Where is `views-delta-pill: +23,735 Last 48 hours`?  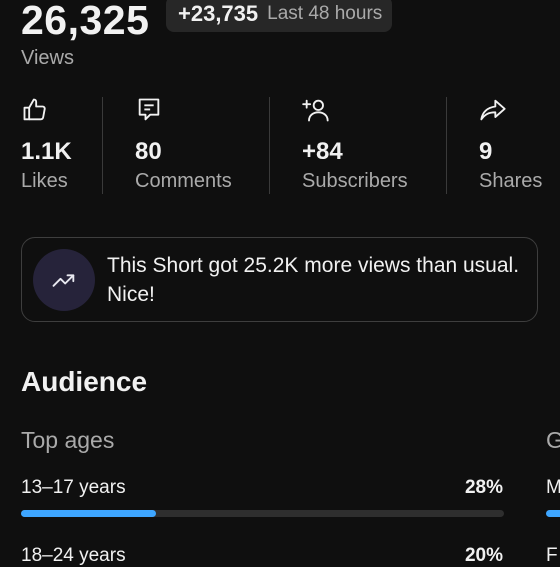 views-delta-pill: +23,735 Last 48 hours is located at coordinates (279, 16).